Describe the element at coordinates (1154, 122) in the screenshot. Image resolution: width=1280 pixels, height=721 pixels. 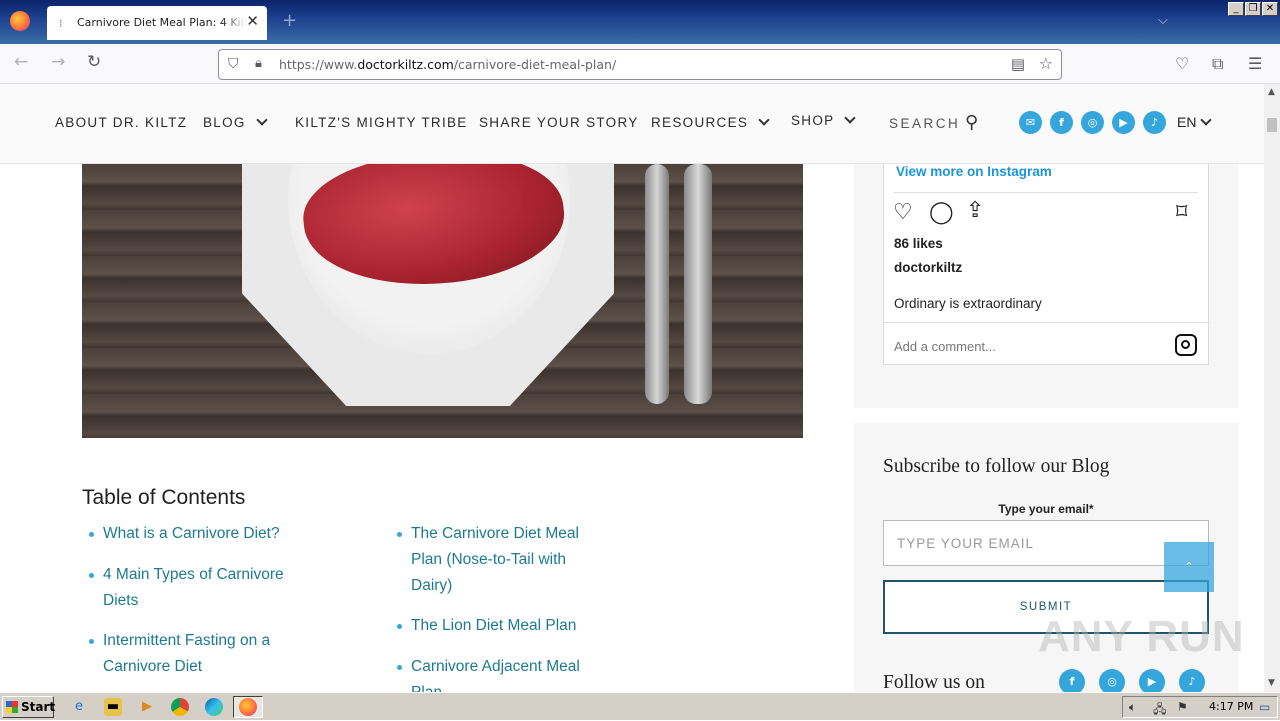
I see `tiktok-icon: ♪` at that location.